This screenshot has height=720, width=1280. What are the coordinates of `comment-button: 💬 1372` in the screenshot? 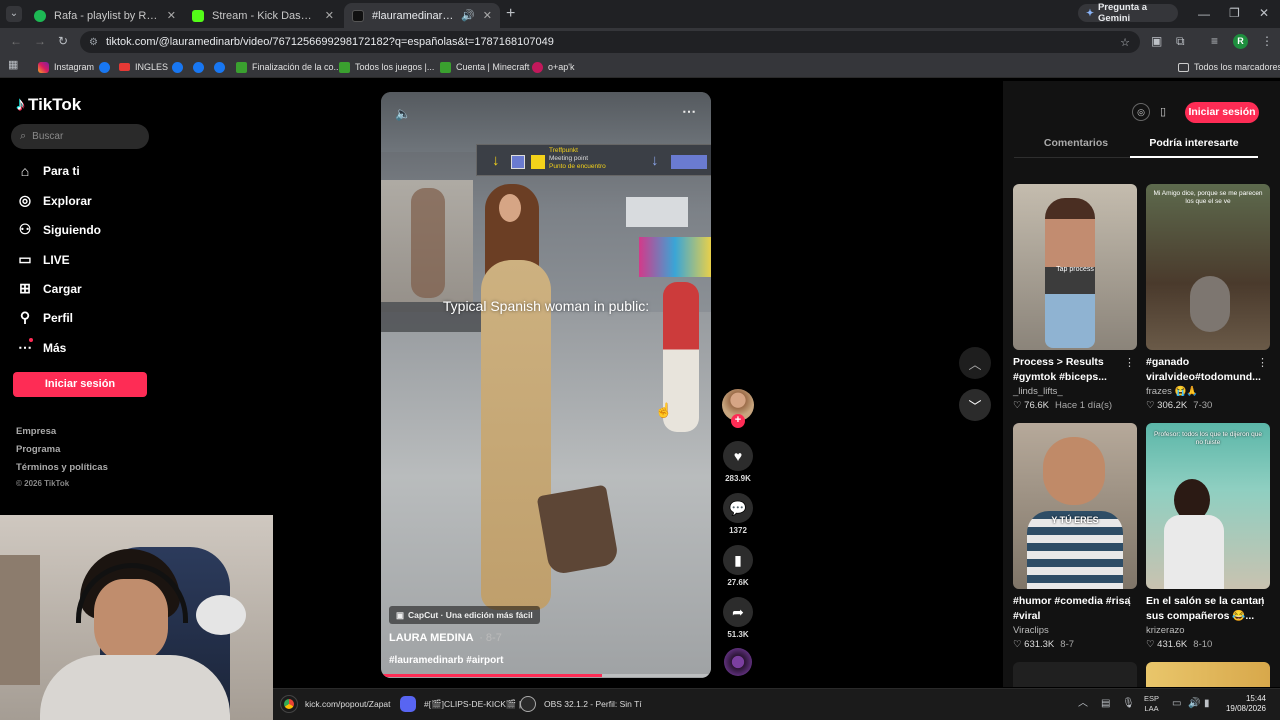 It's located at (738, 514).